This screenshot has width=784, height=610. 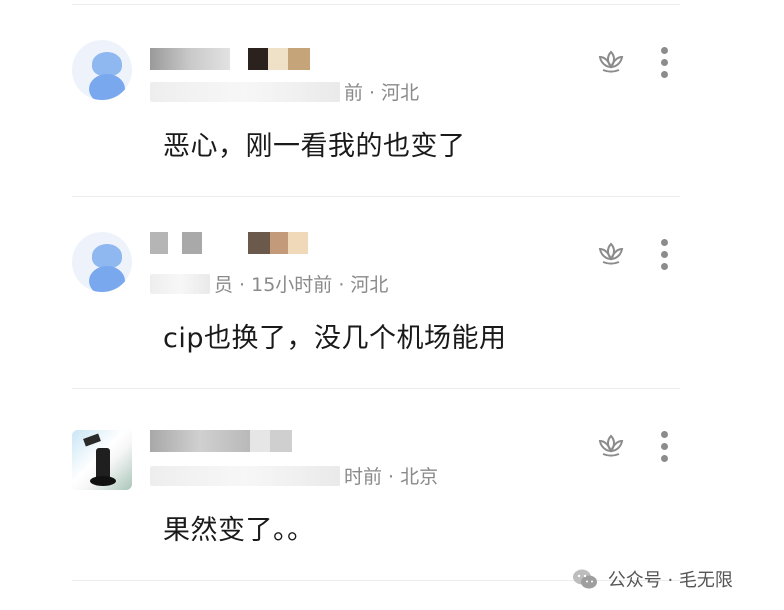 What do you see at coordinates (670, 580) in the screenshot?
I see `watermark-text: 公众号 · 毛无限` at bounding box center [670, 580].